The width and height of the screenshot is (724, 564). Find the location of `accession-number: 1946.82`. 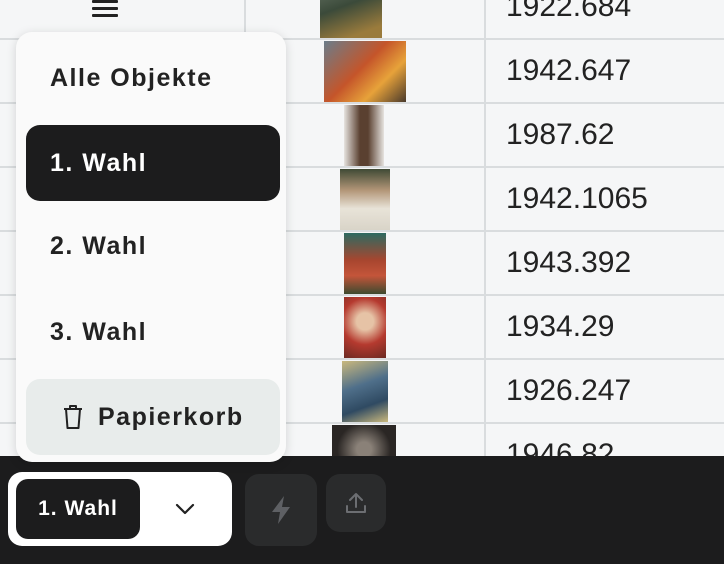

accession-number: 1946.82 is located at coordinates (560, 447).